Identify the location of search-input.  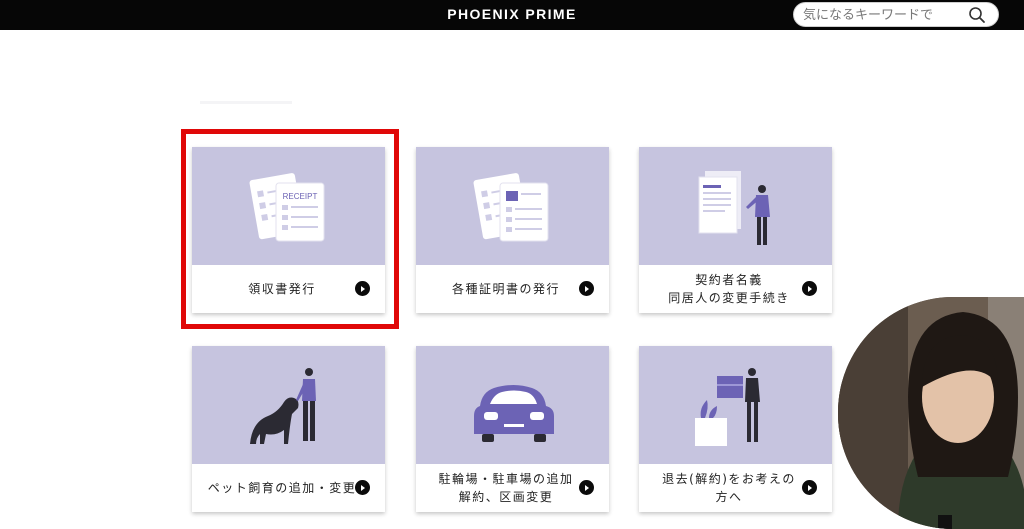
(883, 15).